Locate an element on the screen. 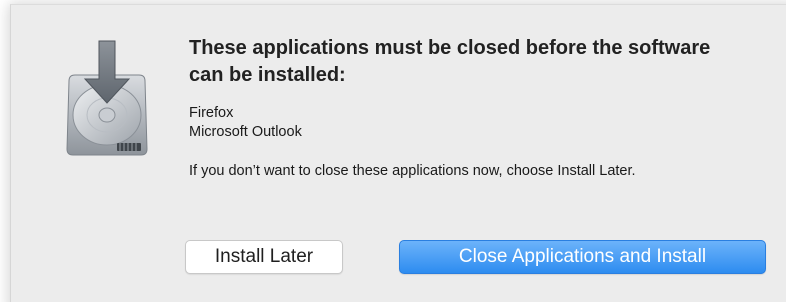 Image resolution: width=786 pixels, height=302 pixels. installer-disk-graphic is located at coordinates (107, 98).